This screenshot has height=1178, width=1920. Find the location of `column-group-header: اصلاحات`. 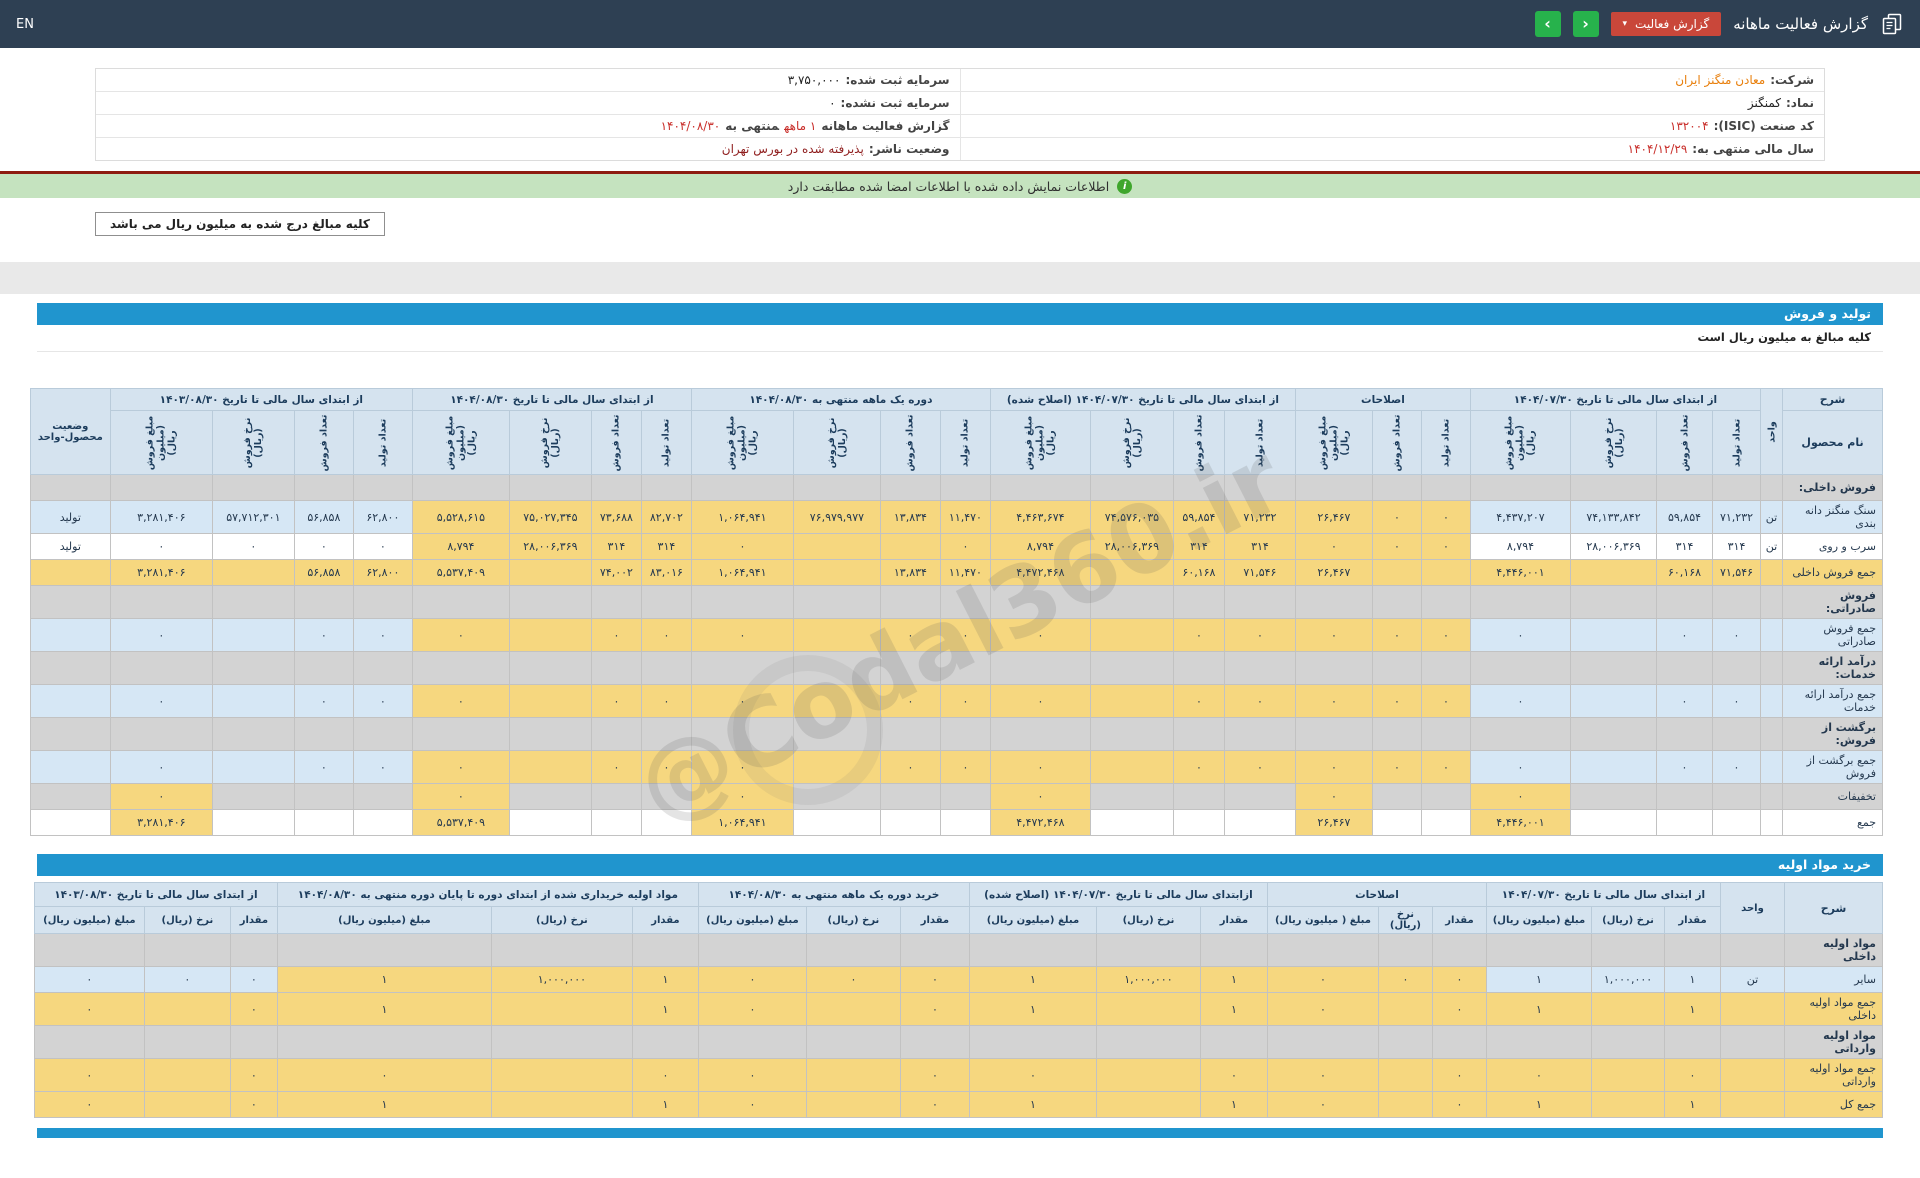

column-group-header: اصلاحات is located at coordinates (1376, 894).